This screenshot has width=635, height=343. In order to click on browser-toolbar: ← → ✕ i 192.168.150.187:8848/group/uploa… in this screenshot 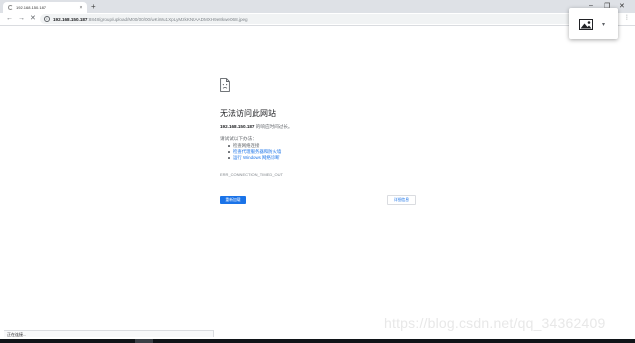, I will do `click(317, 19)`.